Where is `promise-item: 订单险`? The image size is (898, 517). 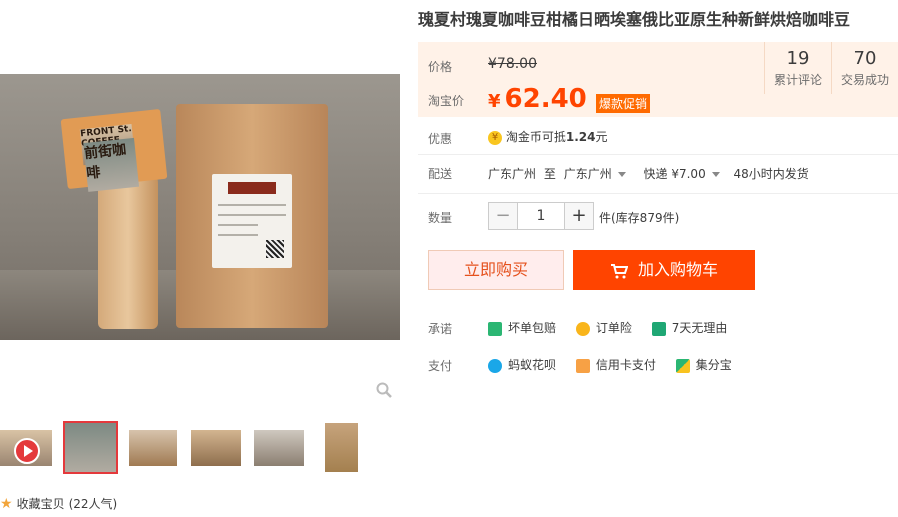 promise-item: 订单险 is located at coordinates (603, 327).